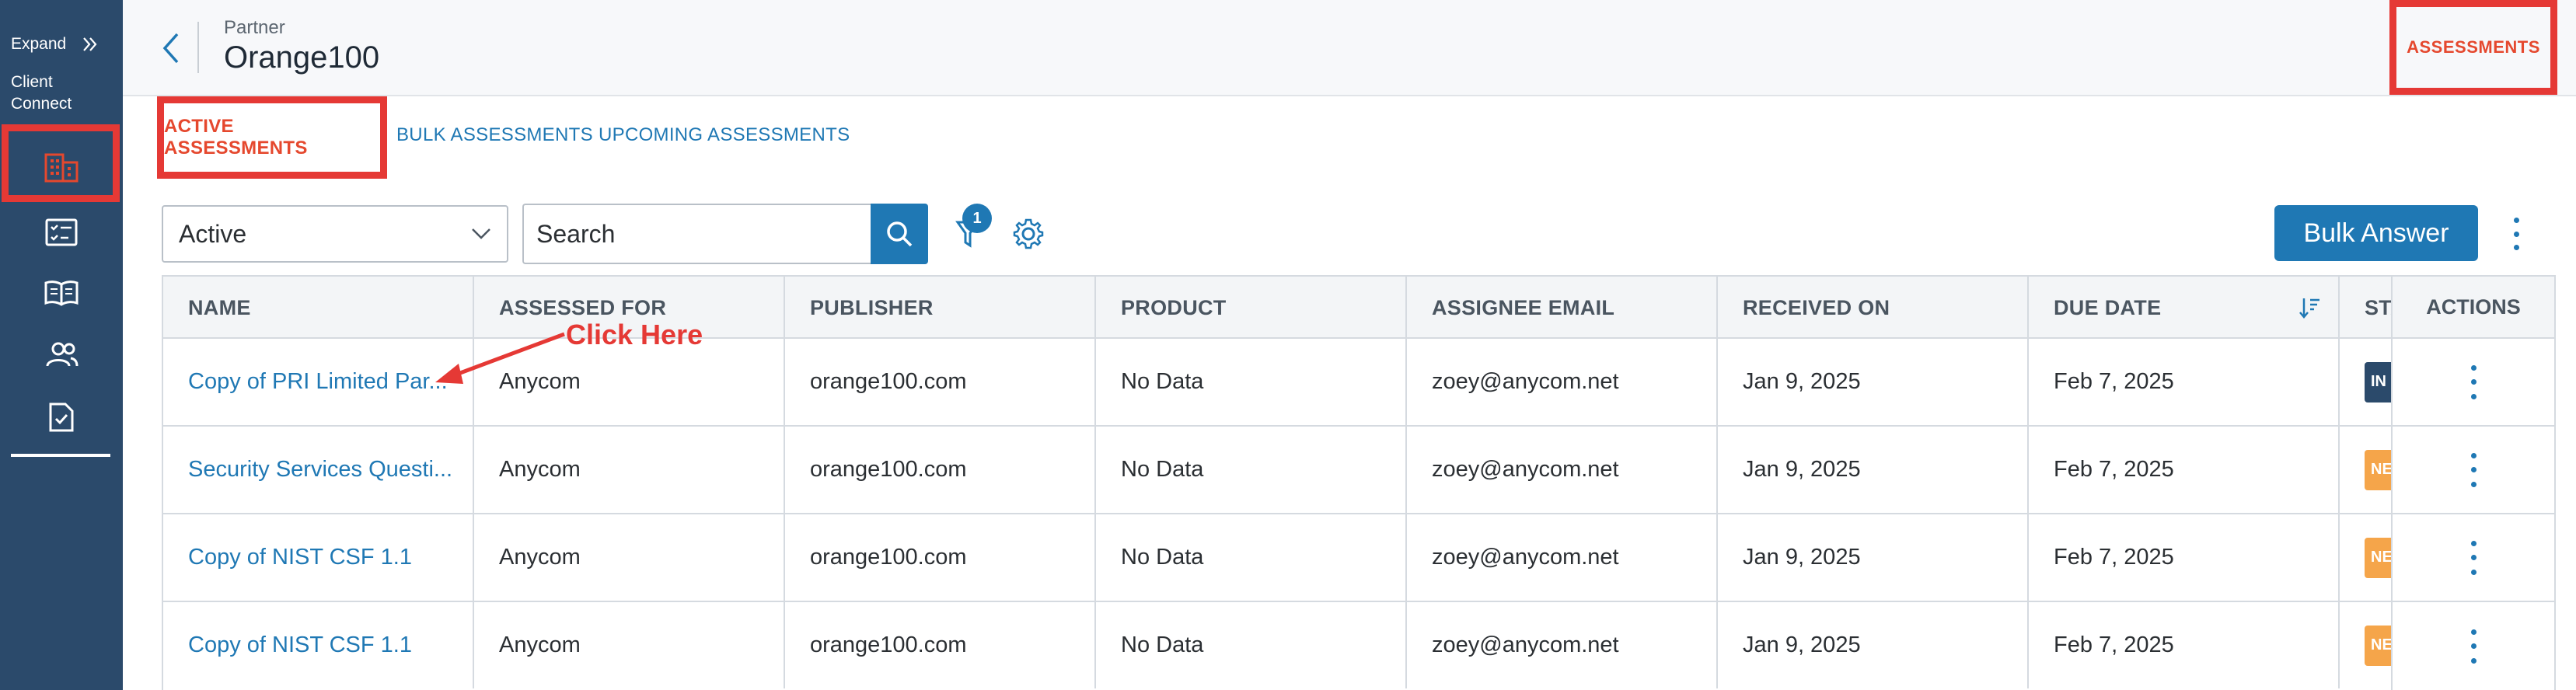 Image resolution: width=2576 pixels, height=690 pixels. I want to click on status-select-value: Active, so click(213, 233).